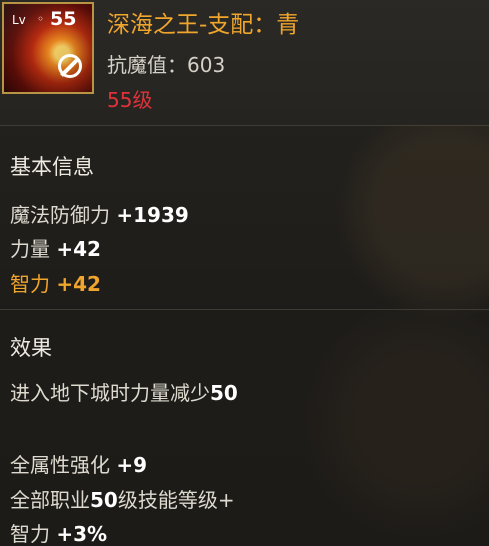 The image size is (489, 546). Describe the element at coordinates (63, 19) in the screenshot. I see `item-level: 55` at that location.